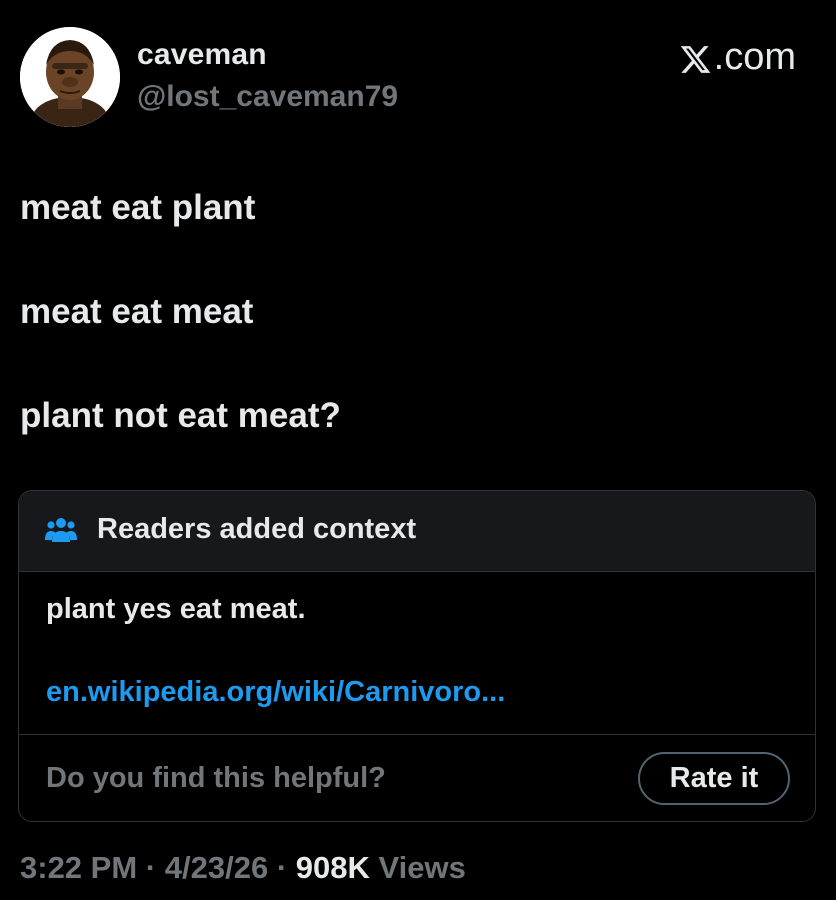  What do you see at coordinates (695, 59) in the screenshot?
I see `x-logo-icon` at bounding box center [695, 59].